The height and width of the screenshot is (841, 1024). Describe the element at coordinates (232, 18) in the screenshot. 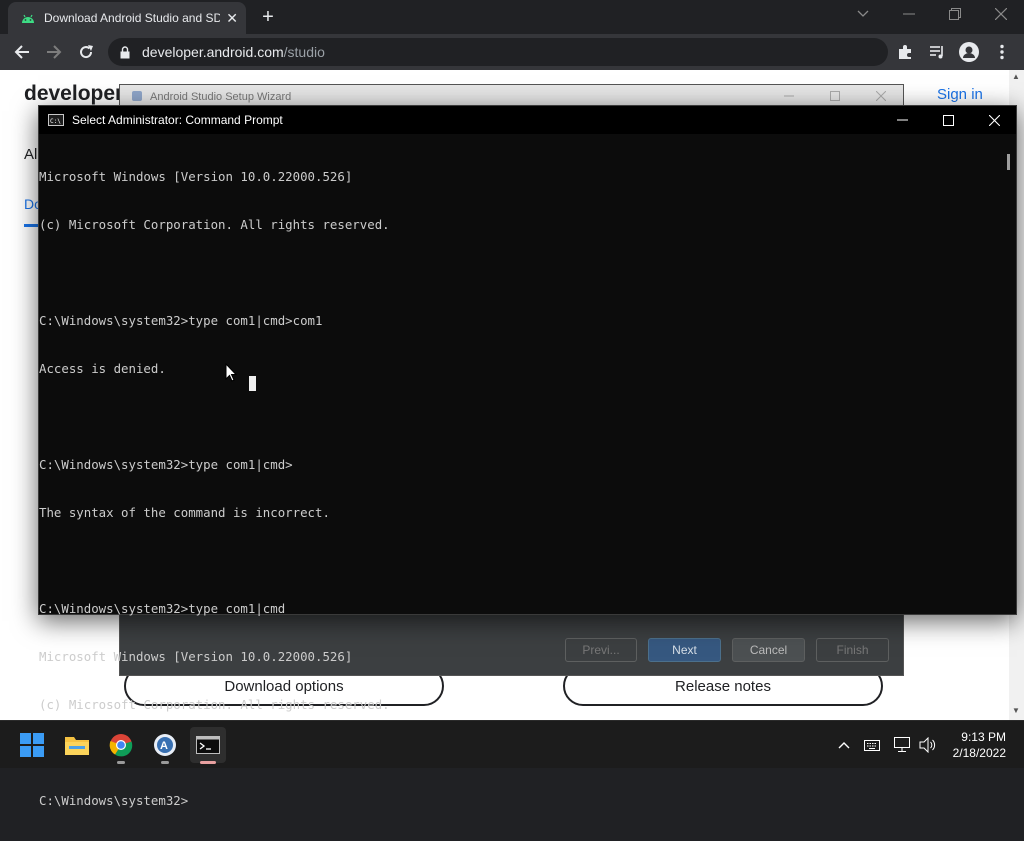

I see `close-tab-icon: ✕` at that location.